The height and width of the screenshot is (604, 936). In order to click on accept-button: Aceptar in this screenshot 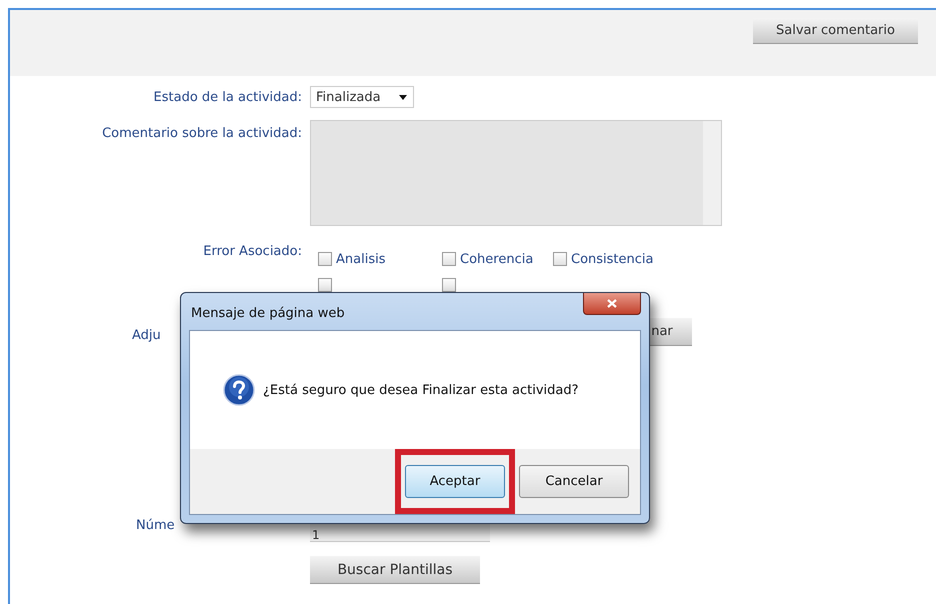, I will do `click(455, 481)`.